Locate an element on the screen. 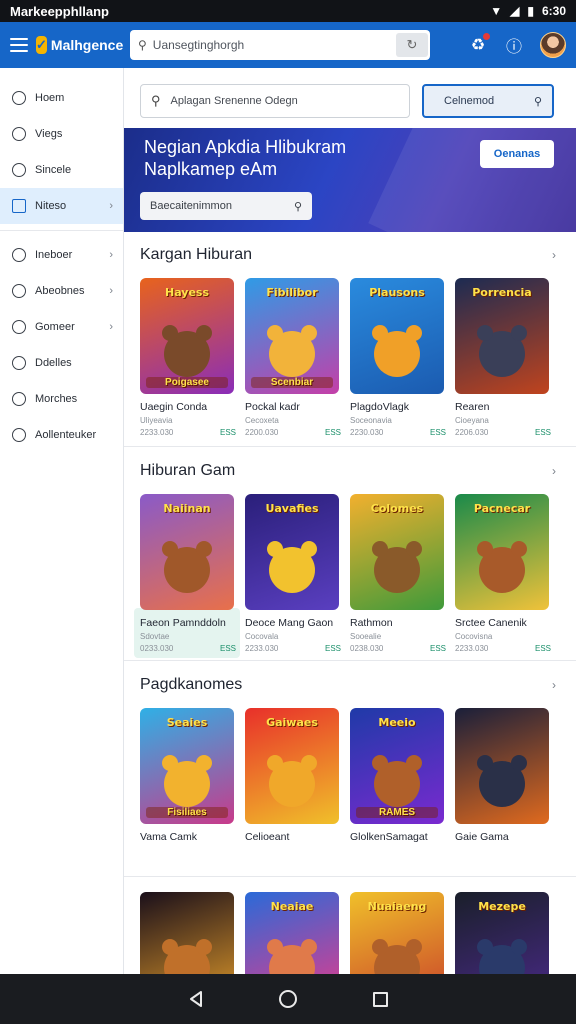 The height and width of the screenshot is (1024, 576). game-card: Gaiwaes Celioeant is located at coordinates (293, 775).